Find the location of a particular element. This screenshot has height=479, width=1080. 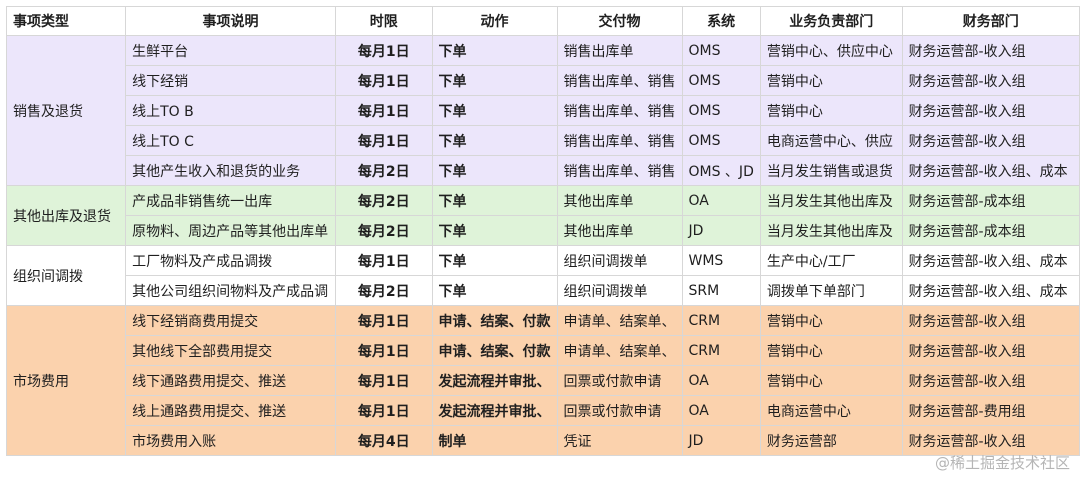

business-dept-cell: 当月发生销售或退货 is located at coordinates (831, 170).